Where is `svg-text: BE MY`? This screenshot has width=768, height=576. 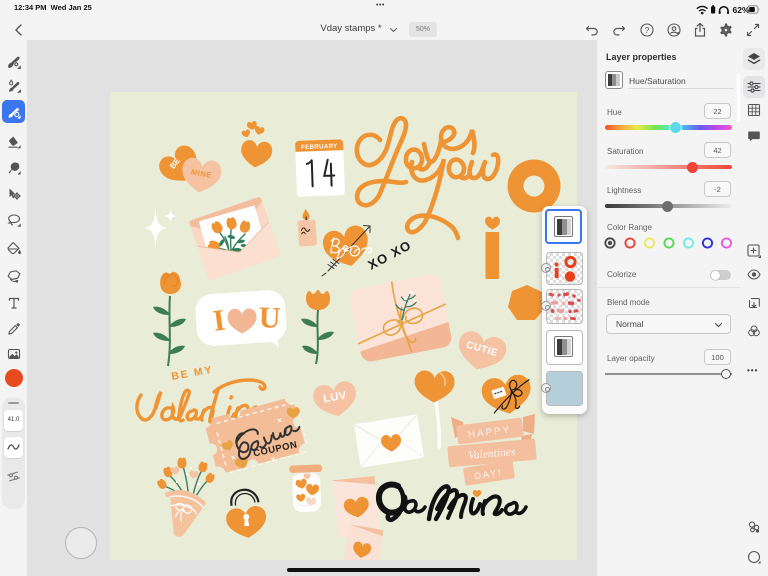 svg-text: BE MY is located at coordinates (192, 373).